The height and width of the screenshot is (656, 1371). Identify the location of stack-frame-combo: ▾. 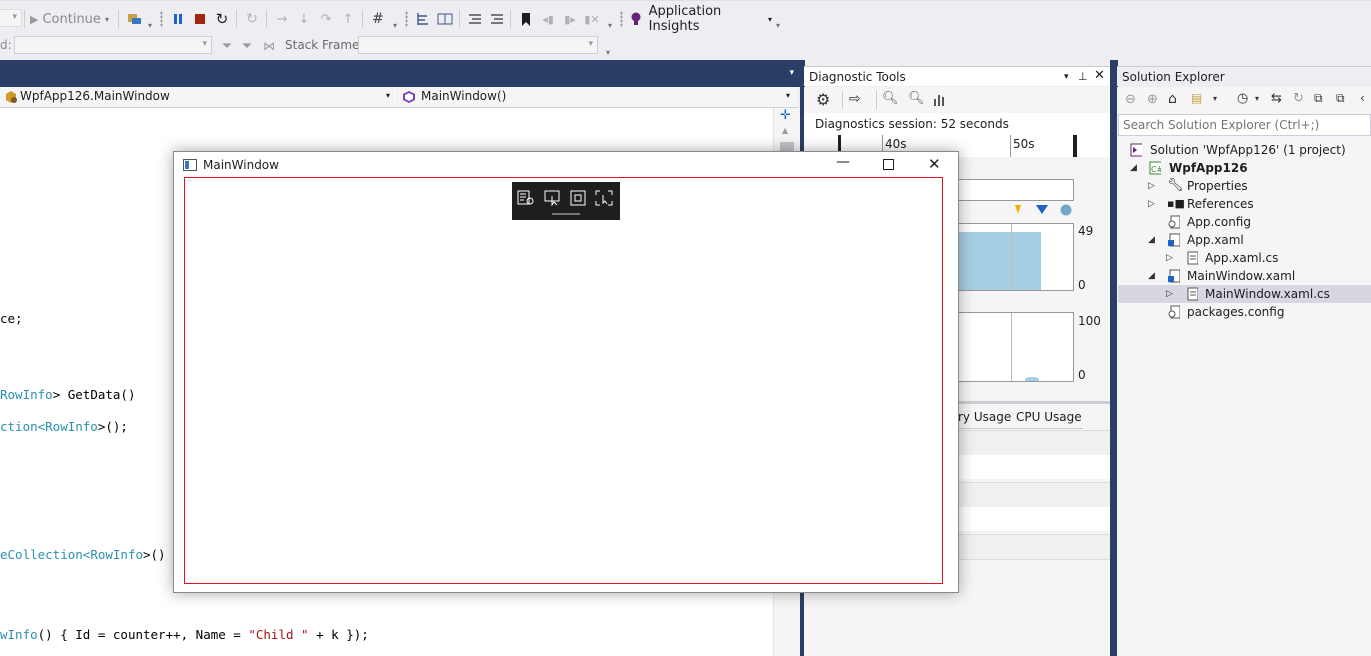
(478, 45).